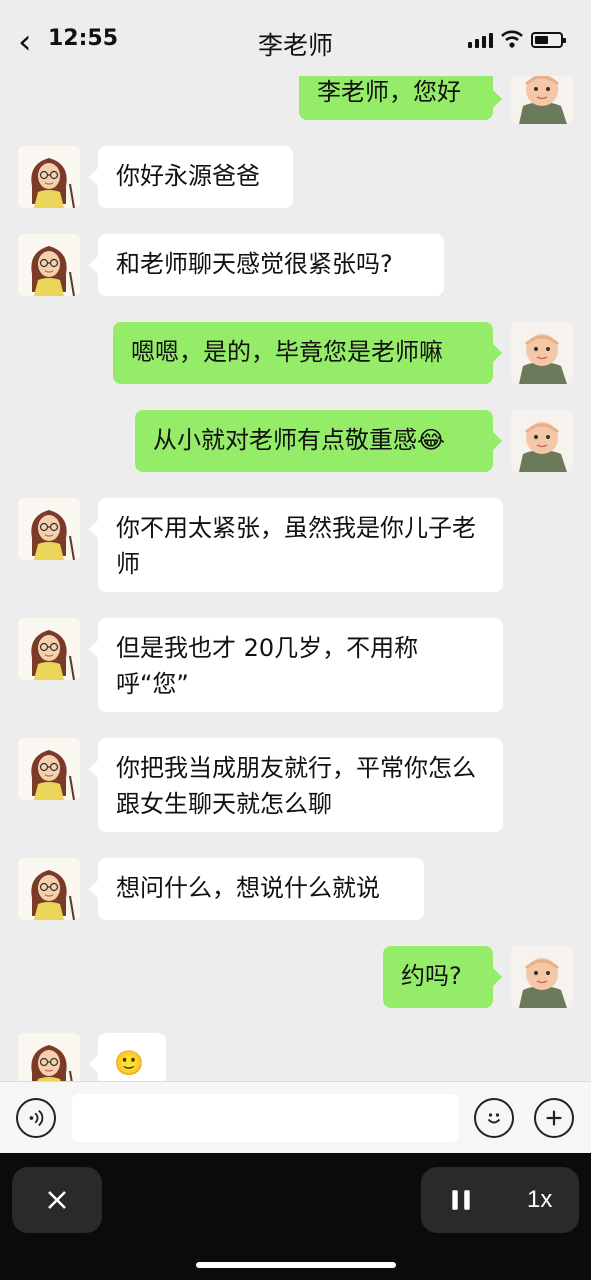 The height and width of the screenshot is (1280, 591). I want to click on message-text: 和老师聊天感觉很紧张吗?, so click(254, 264).